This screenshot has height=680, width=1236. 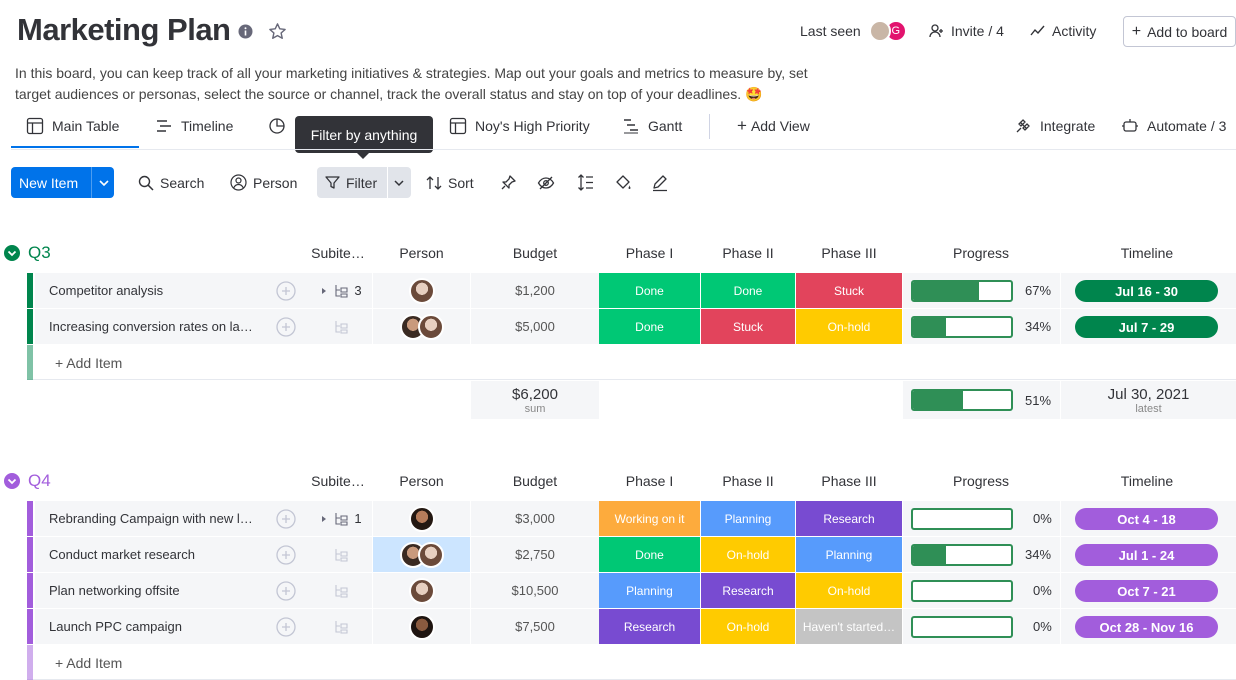 I want to click on add-view-button: + Add View, so click(x=773, y=126).